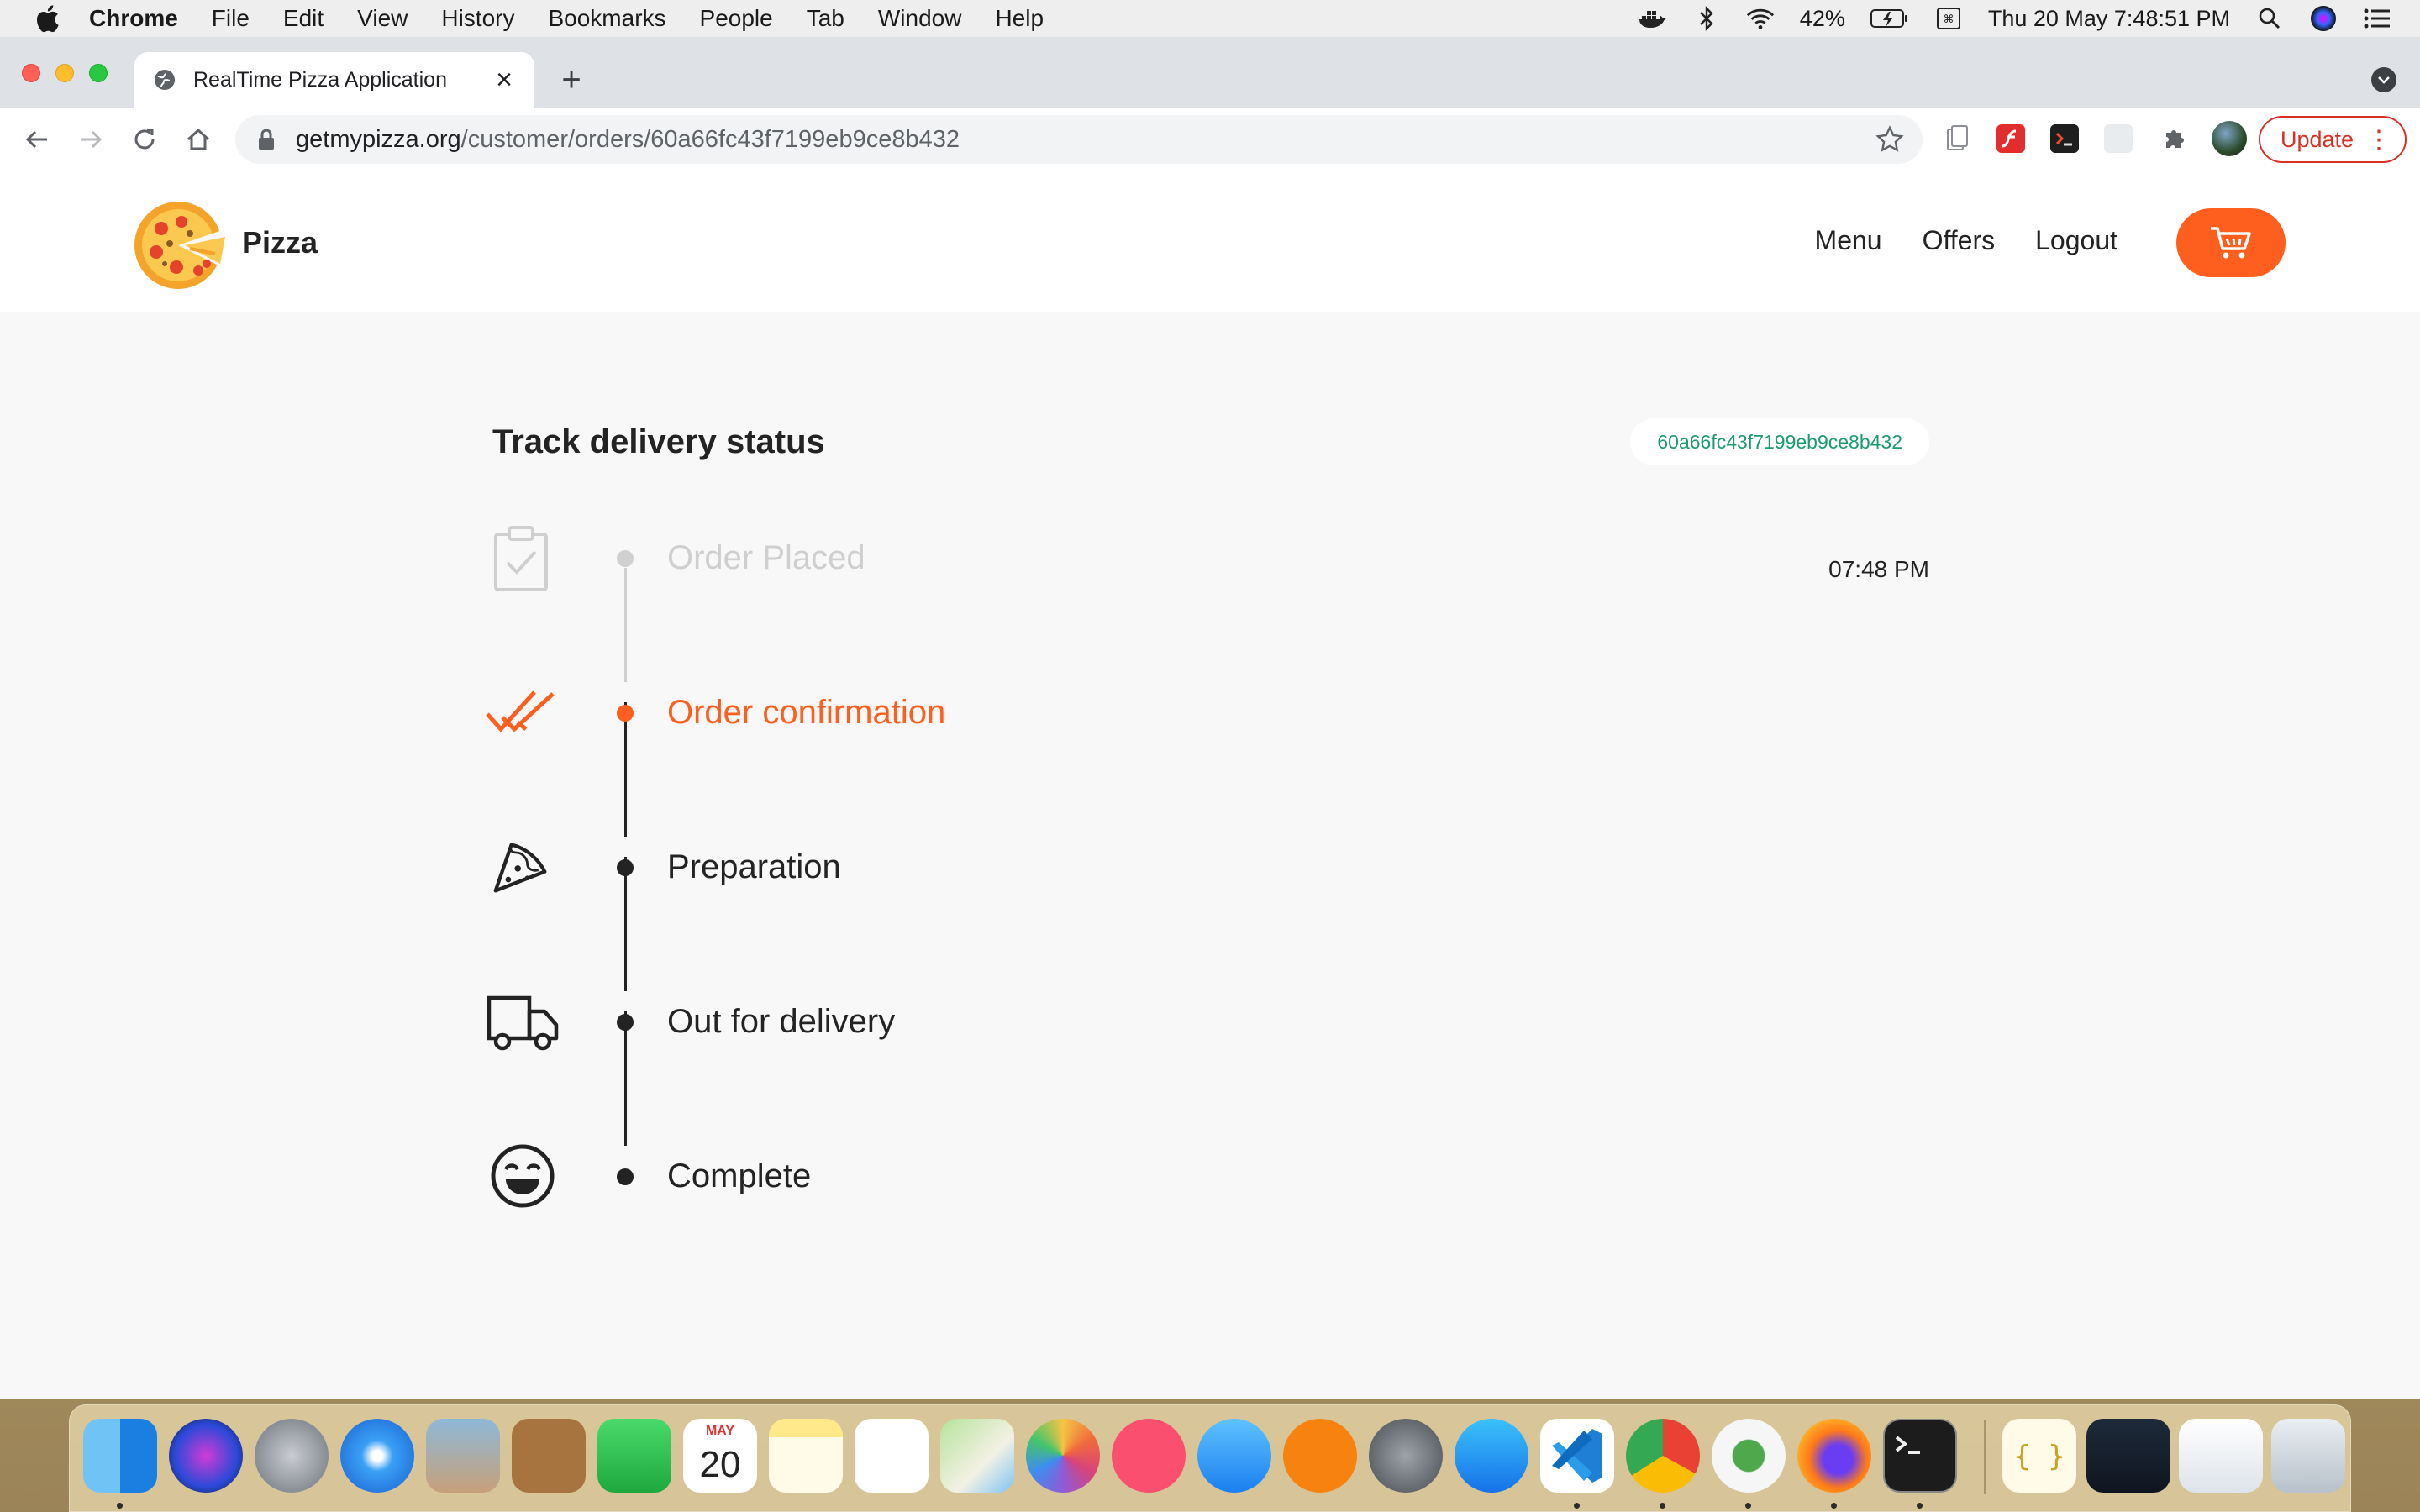  What do you see at coordinates (2174, 138) in the screenshot?
I see `extensions-puzzle-icon` at bounding box center [2174, 138].